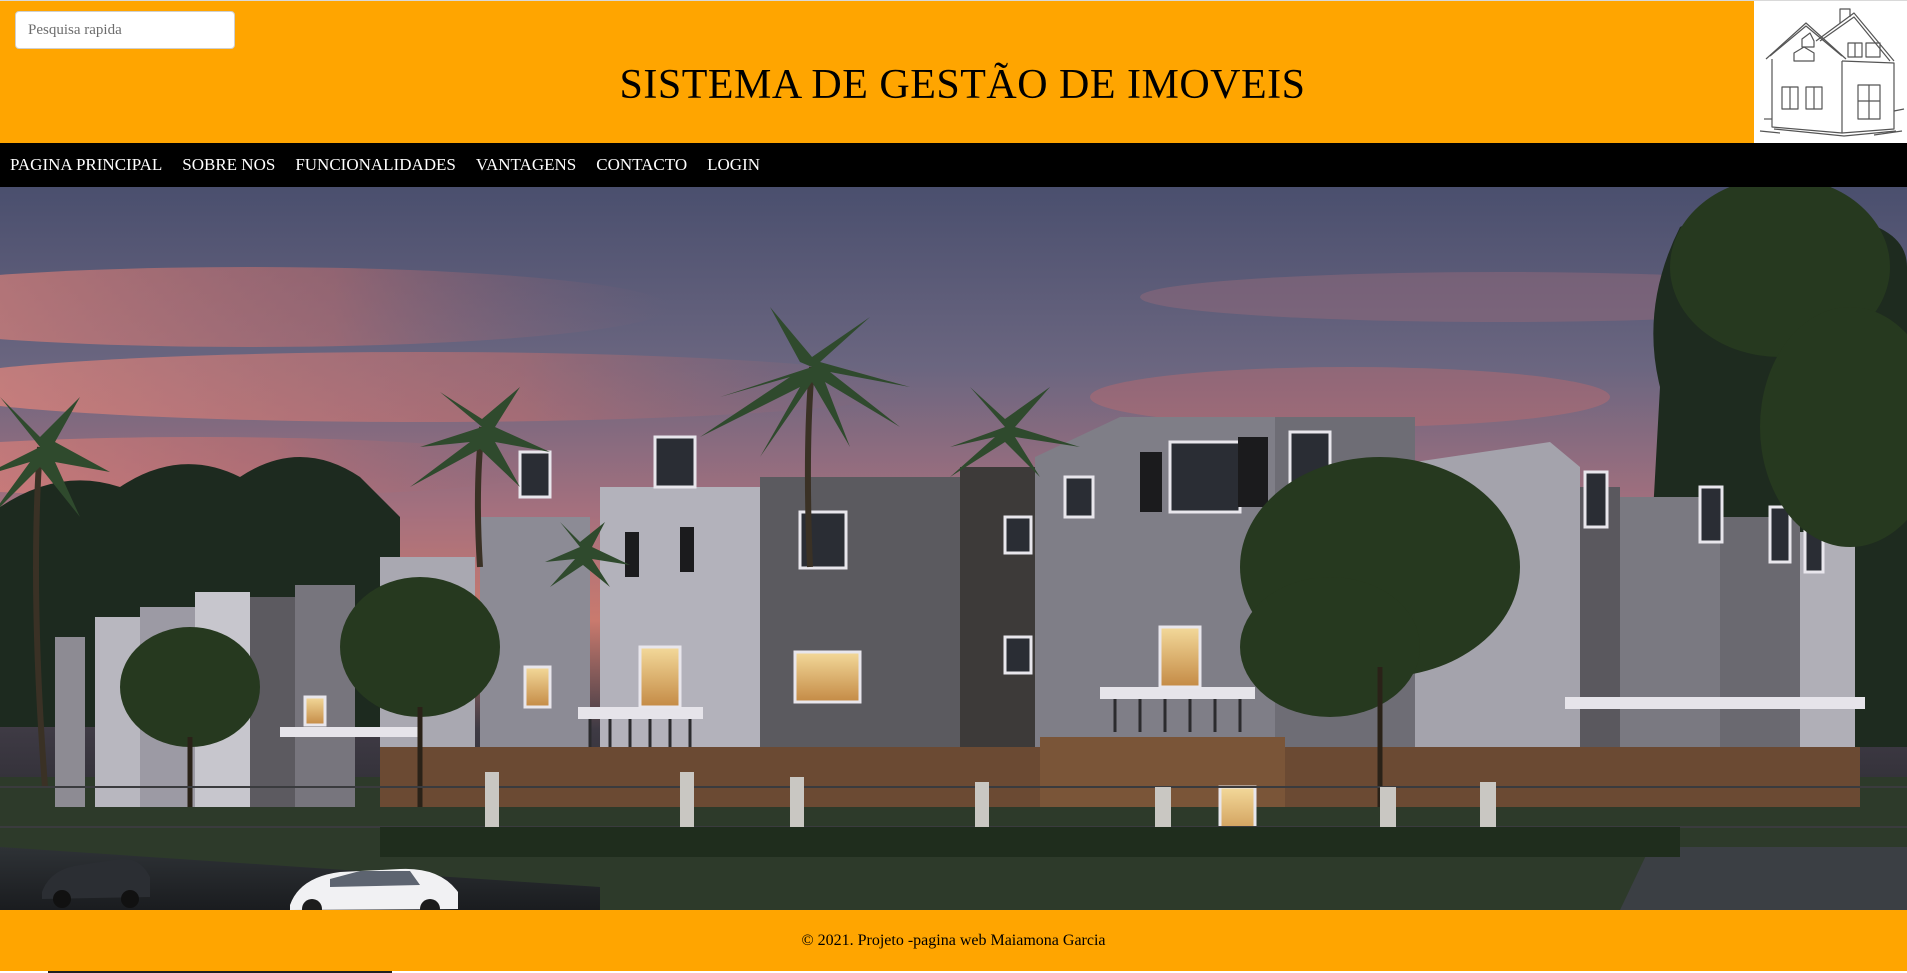 The width and height of the screenshot is (1907, 973). I want to click on nav-item-sobre-nos: SOBRE NOS, so click(228, 165).